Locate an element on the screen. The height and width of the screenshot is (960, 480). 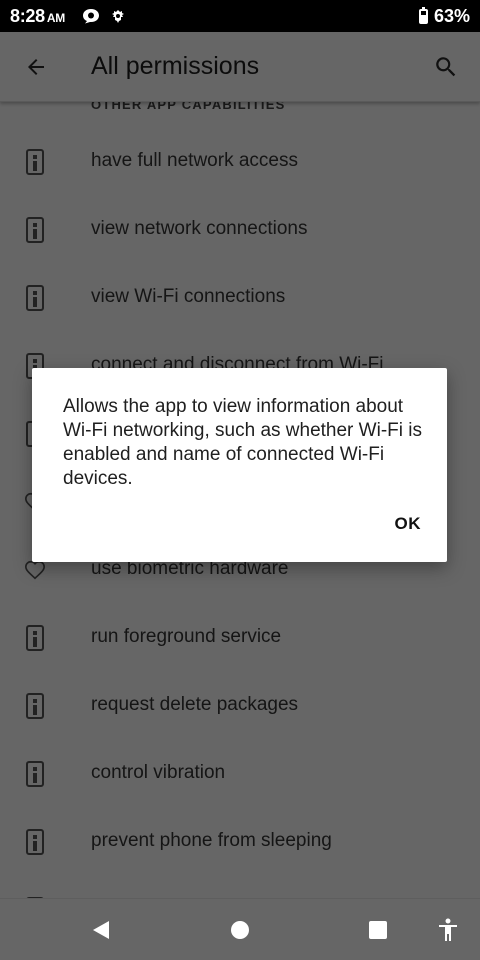
search-icon is located at coordinates (446, 67).